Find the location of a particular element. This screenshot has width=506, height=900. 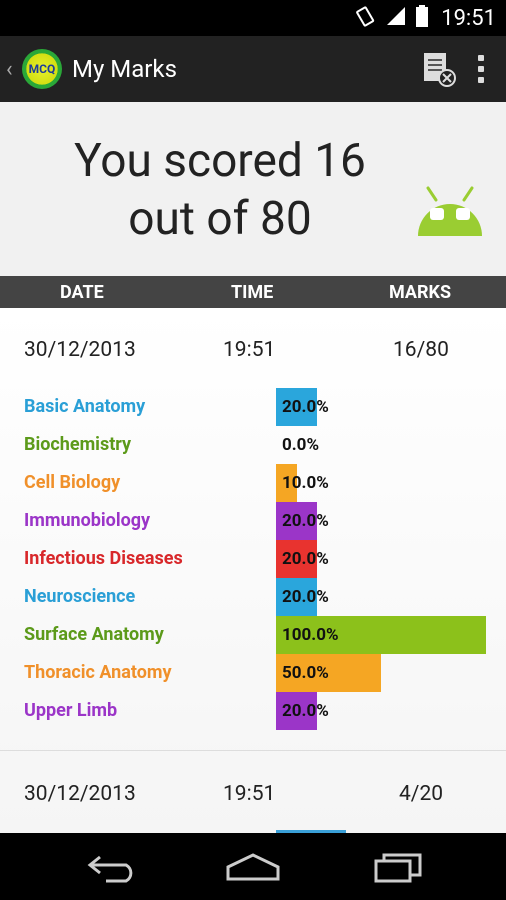

navigation-bar is located at coordinates (253, 866).